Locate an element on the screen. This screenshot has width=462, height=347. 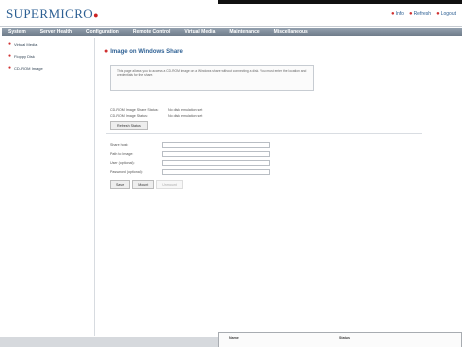
menu-item-configuration: Configuration is located at coordinates (102, 32).